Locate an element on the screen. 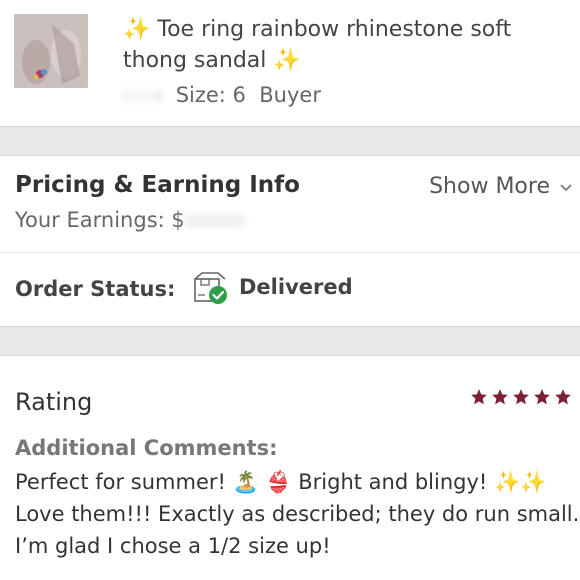 The image size is (580, 580). item-thumbnail is located at coordinates (51, 51).